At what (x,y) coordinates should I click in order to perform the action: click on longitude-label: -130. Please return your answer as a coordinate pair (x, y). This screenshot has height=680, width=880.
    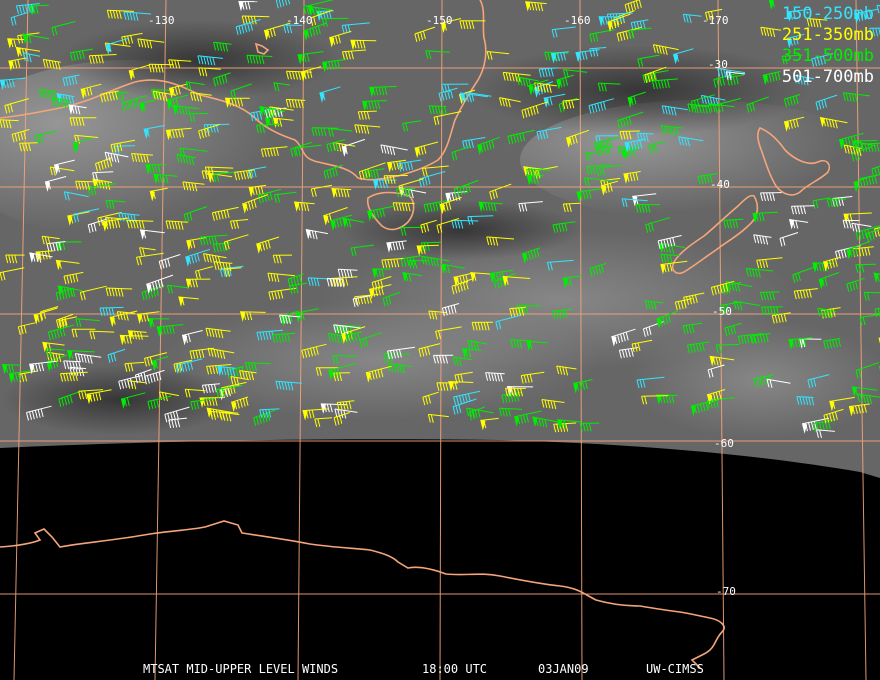
    Looking at the image, I should click on (161, 20).